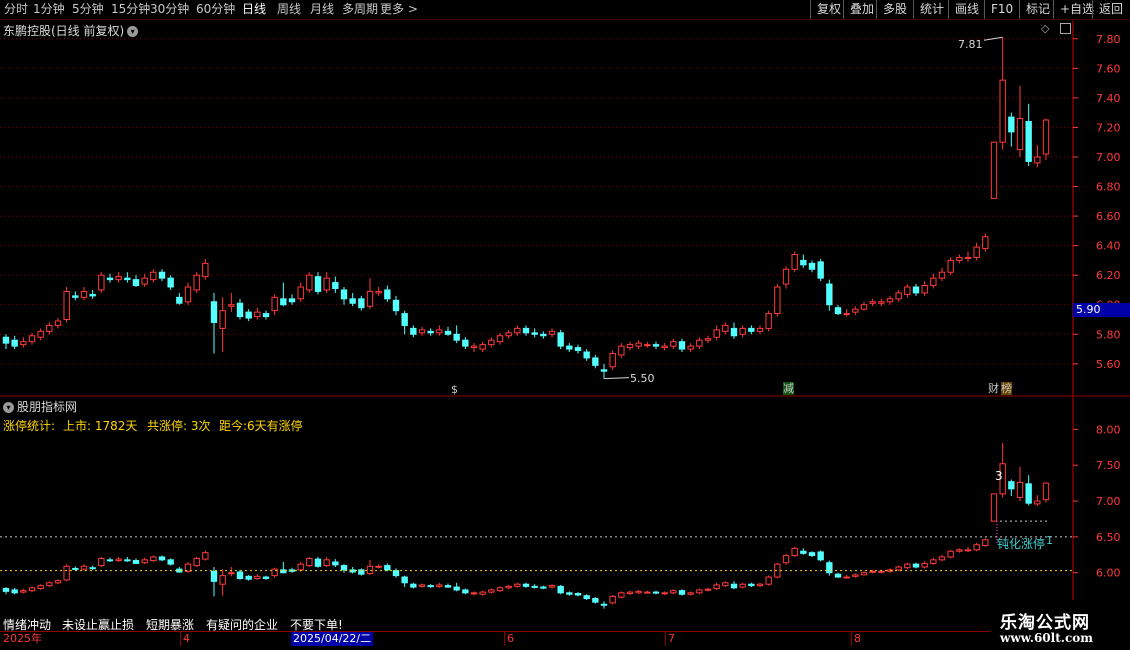 This screenshot has width=1130, height=650. Describe the element at coordinates (1021, 544) in the screenshot. I see `limit-annotation-text: 钝化涨停` at that location.